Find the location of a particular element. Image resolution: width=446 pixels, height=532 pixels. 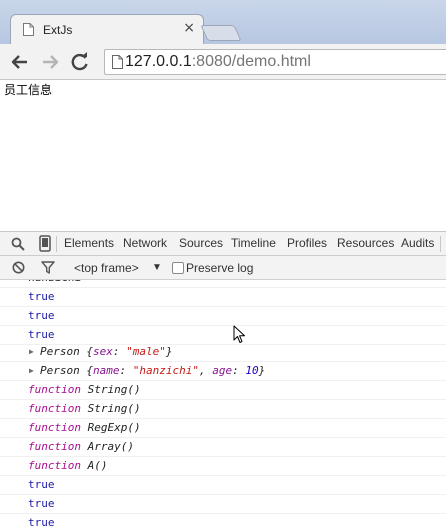

url-text: 127.0.0.1:8080/demo.html is located at coordinates (218, 62).